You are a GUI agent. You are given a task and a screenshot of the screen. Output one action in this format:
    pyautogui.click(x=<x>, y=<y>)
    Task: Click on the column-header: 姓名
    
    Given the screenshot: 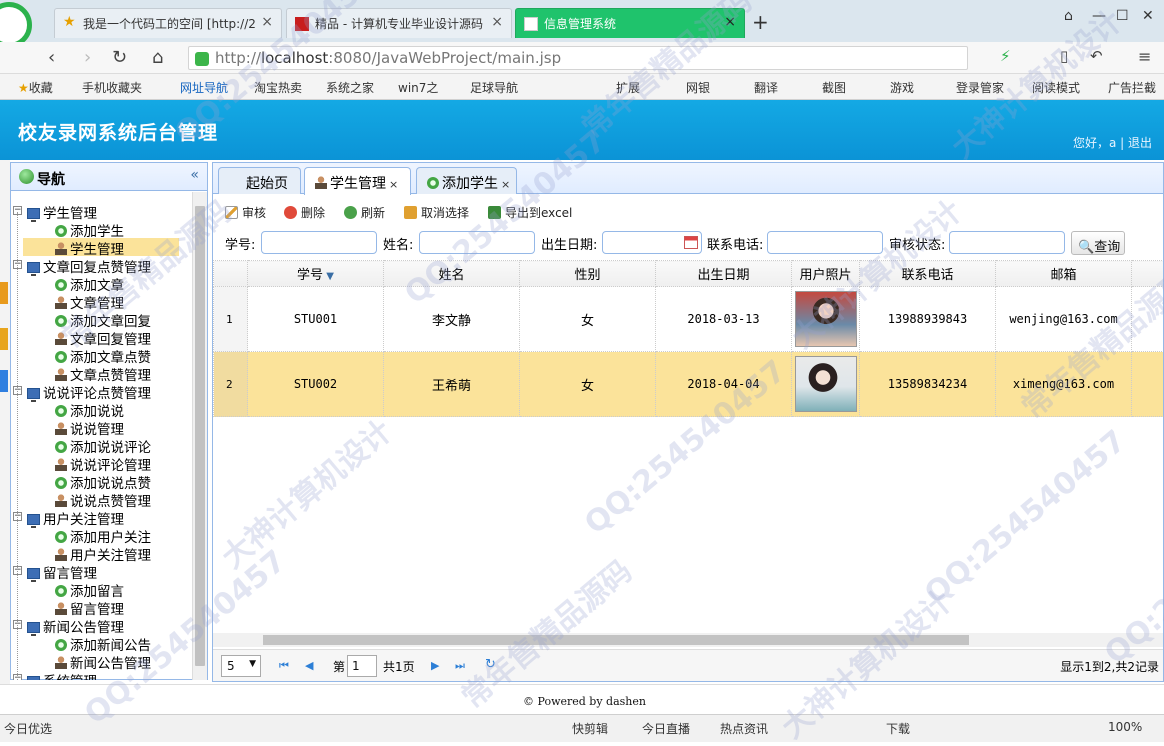 What is the action you would take?
    pyautogui.click(x=451, y=273)
    